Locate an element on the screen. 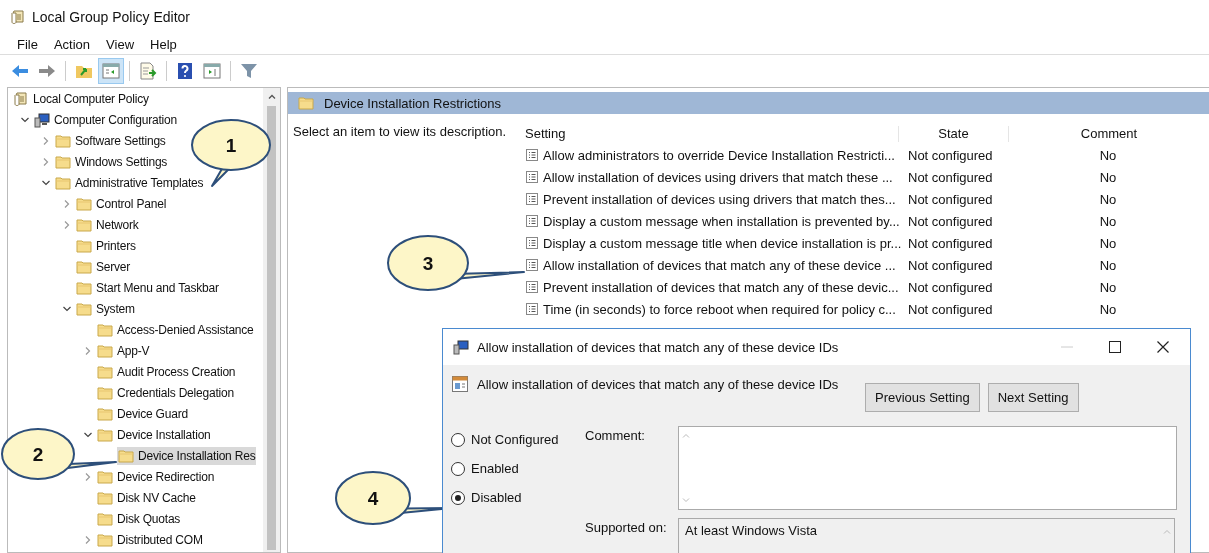  callout-number: 1 is located at coordinates (231, 145).